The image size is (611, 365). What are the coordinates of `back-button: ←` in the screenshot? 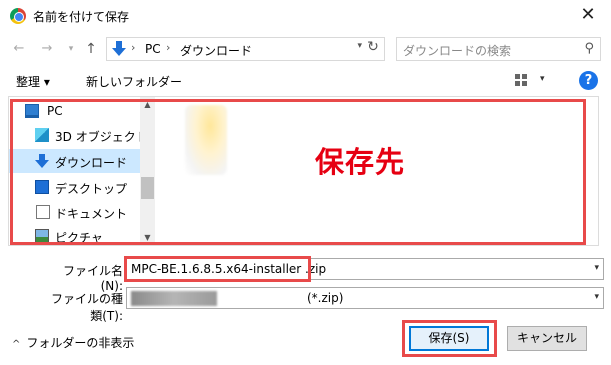 It's located at (19, 49).